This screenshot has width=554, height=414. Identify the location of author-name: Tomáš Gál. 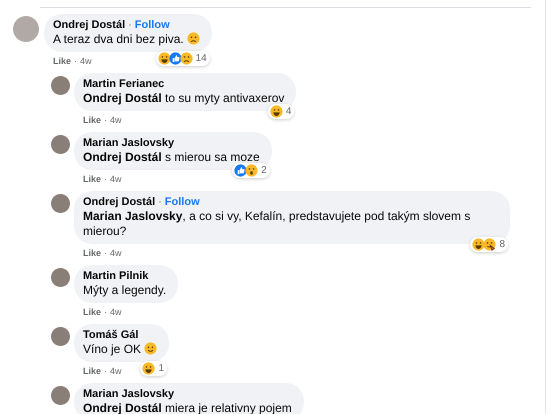
(110, 335).